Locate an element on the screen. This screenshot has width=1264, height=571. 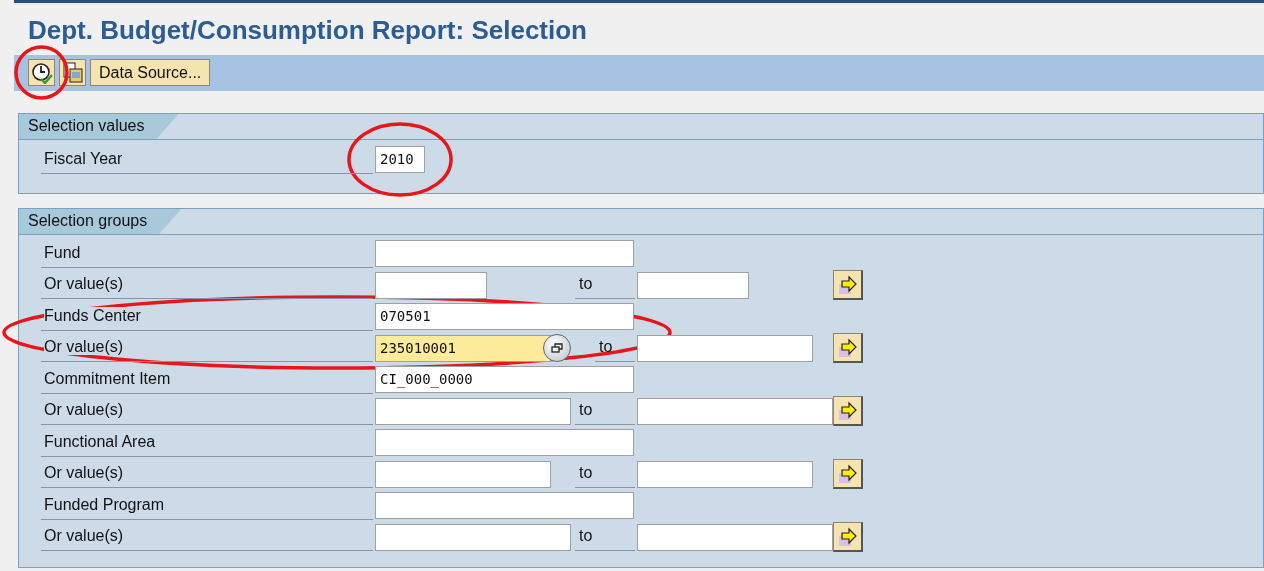
from-field: 235010001 is located at coordinates (463, 348).